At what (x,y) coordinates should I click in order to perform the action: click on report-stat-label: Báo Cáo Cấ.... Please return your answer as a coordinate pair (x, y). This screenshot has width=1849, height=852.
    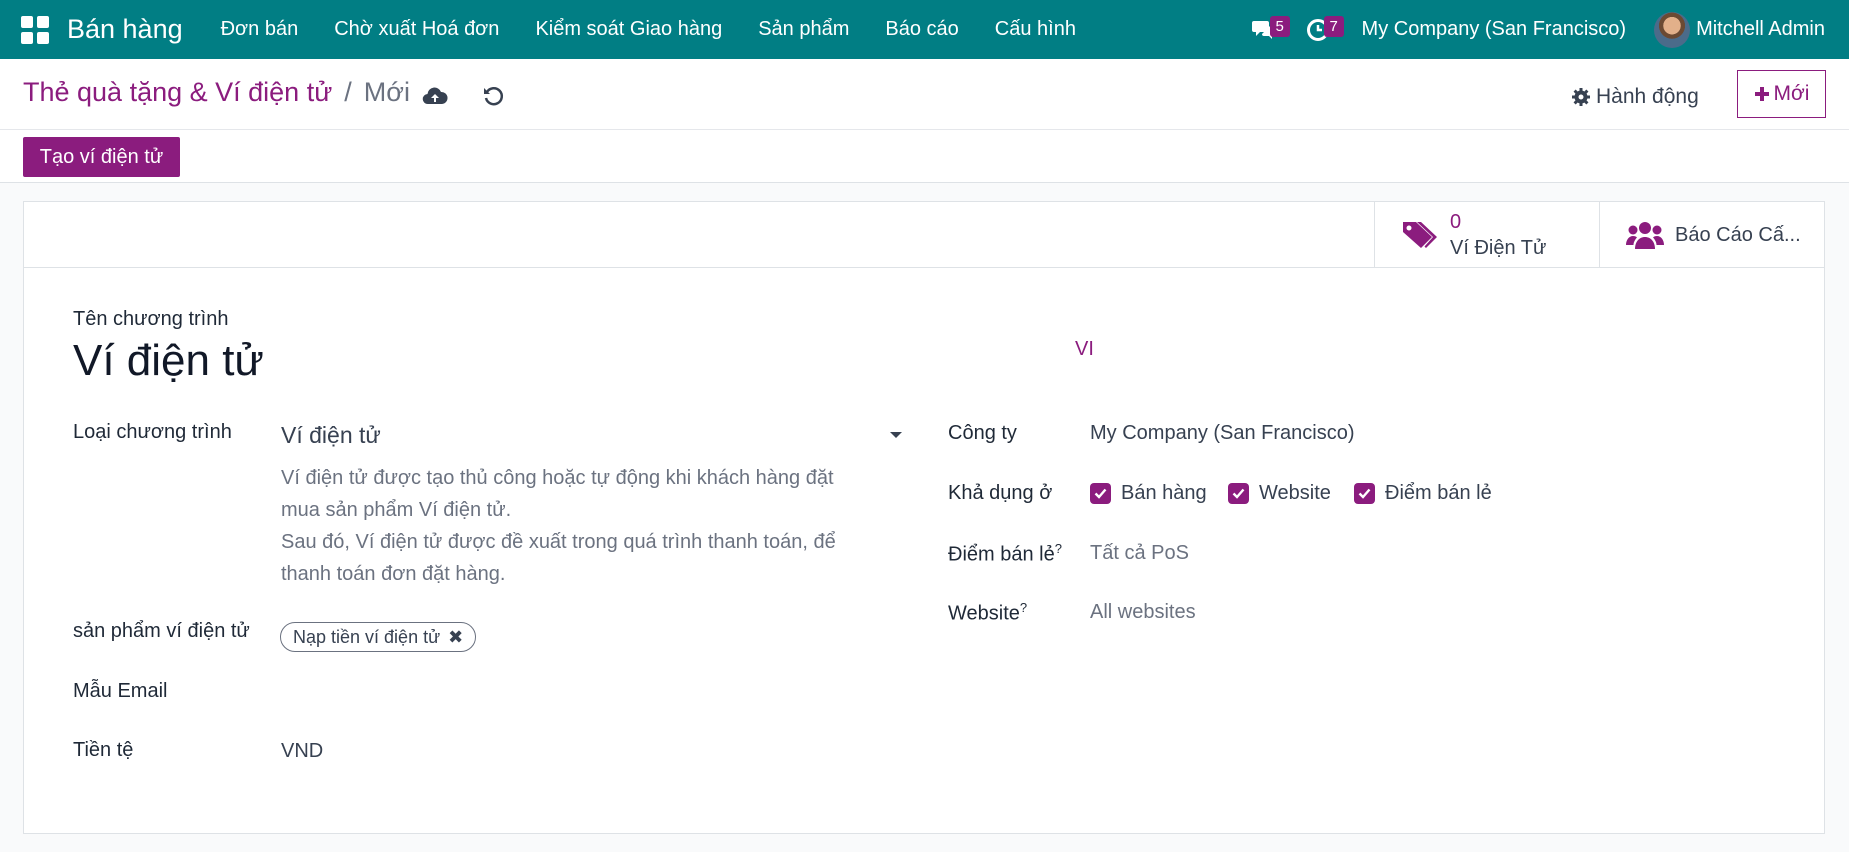
    Looking at the image, I should click on (1738, 235).